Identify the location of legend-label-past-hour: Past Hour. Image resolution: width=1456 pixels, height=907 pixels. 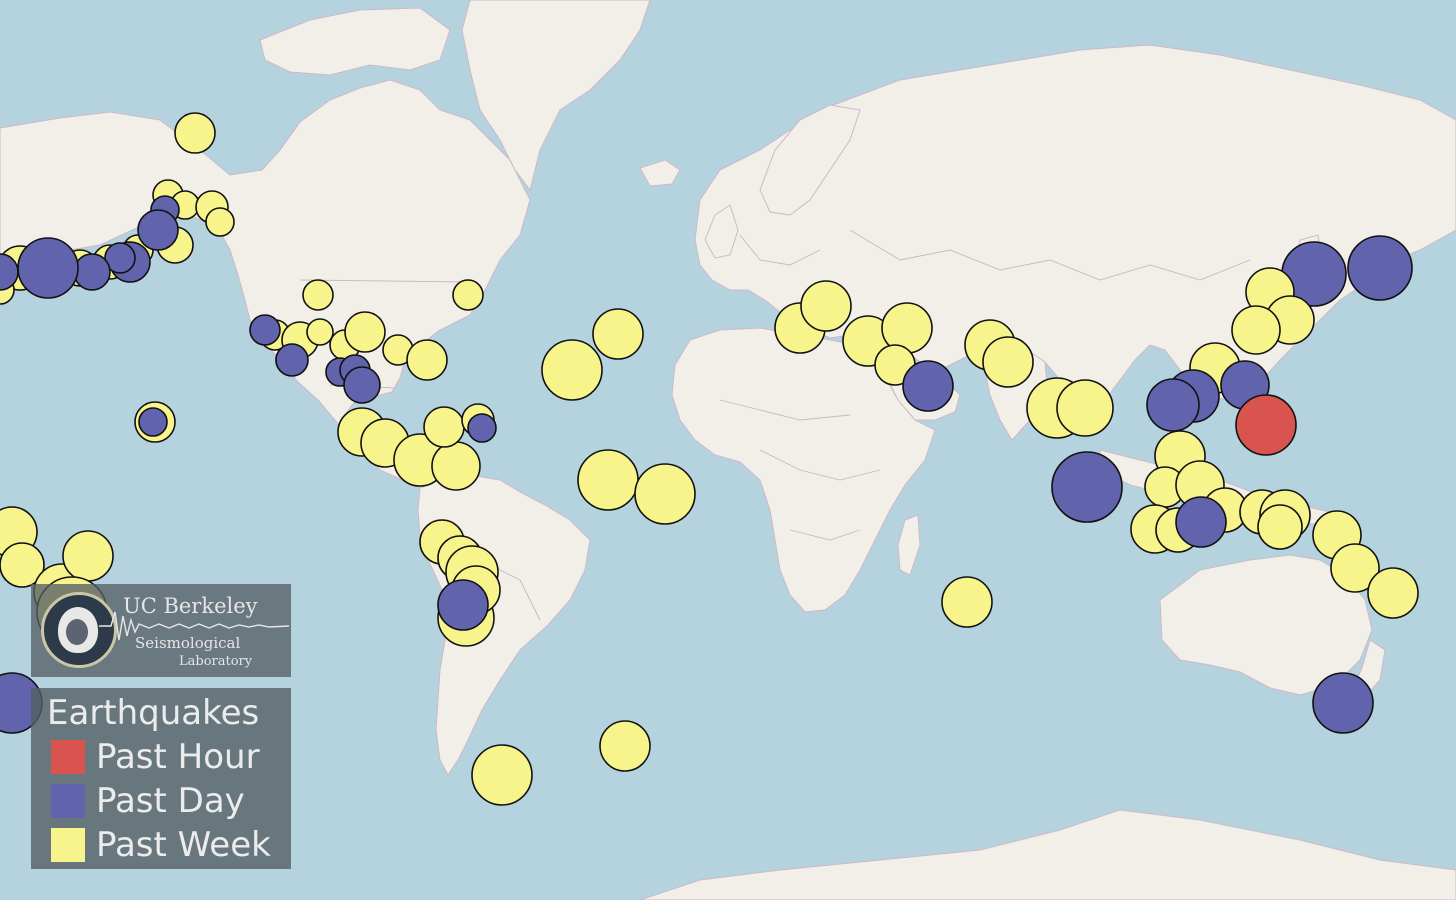
(178, 757).